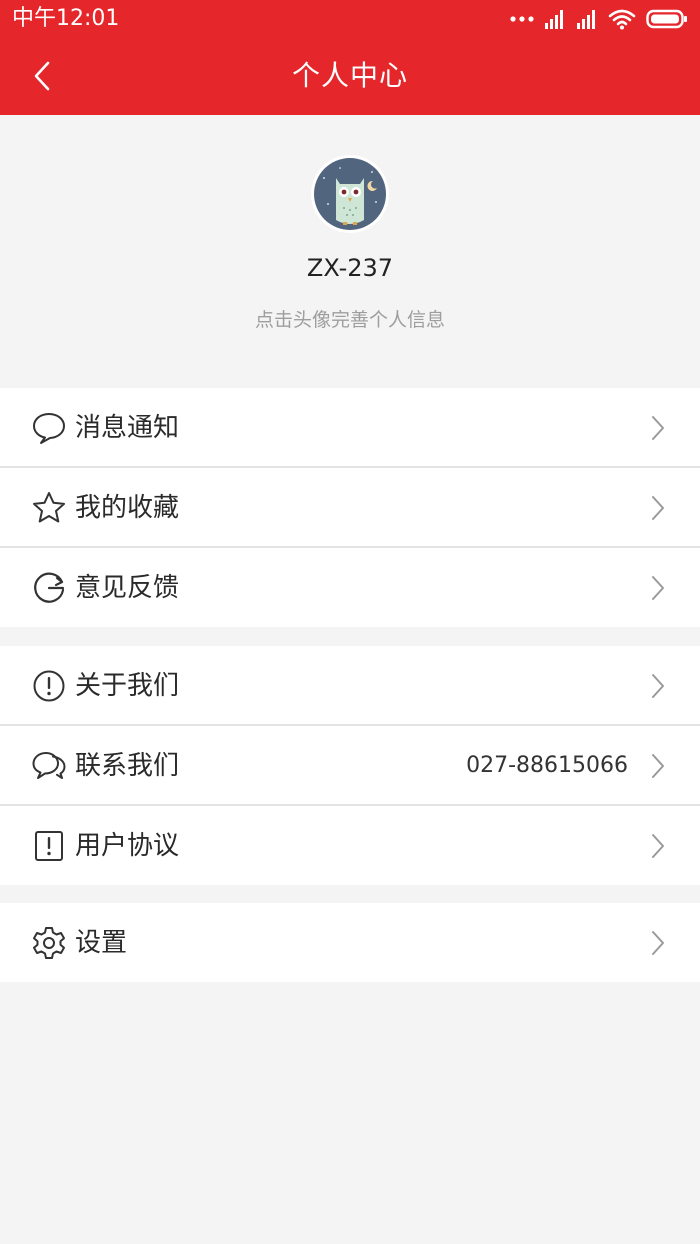  What do you see at coordinates (350, 320) in the screenshot?
I see `profile-hint: 点击头像完善个人信息` at bounding box center [350, 320].